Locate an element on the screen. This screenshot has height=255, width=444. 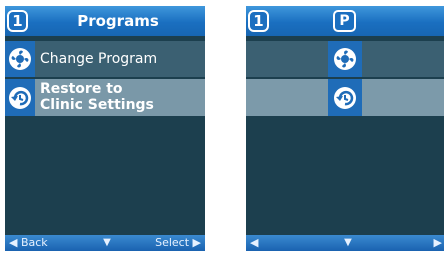
right-arrow-icon: ▶ is located at coordinates (438, 243).